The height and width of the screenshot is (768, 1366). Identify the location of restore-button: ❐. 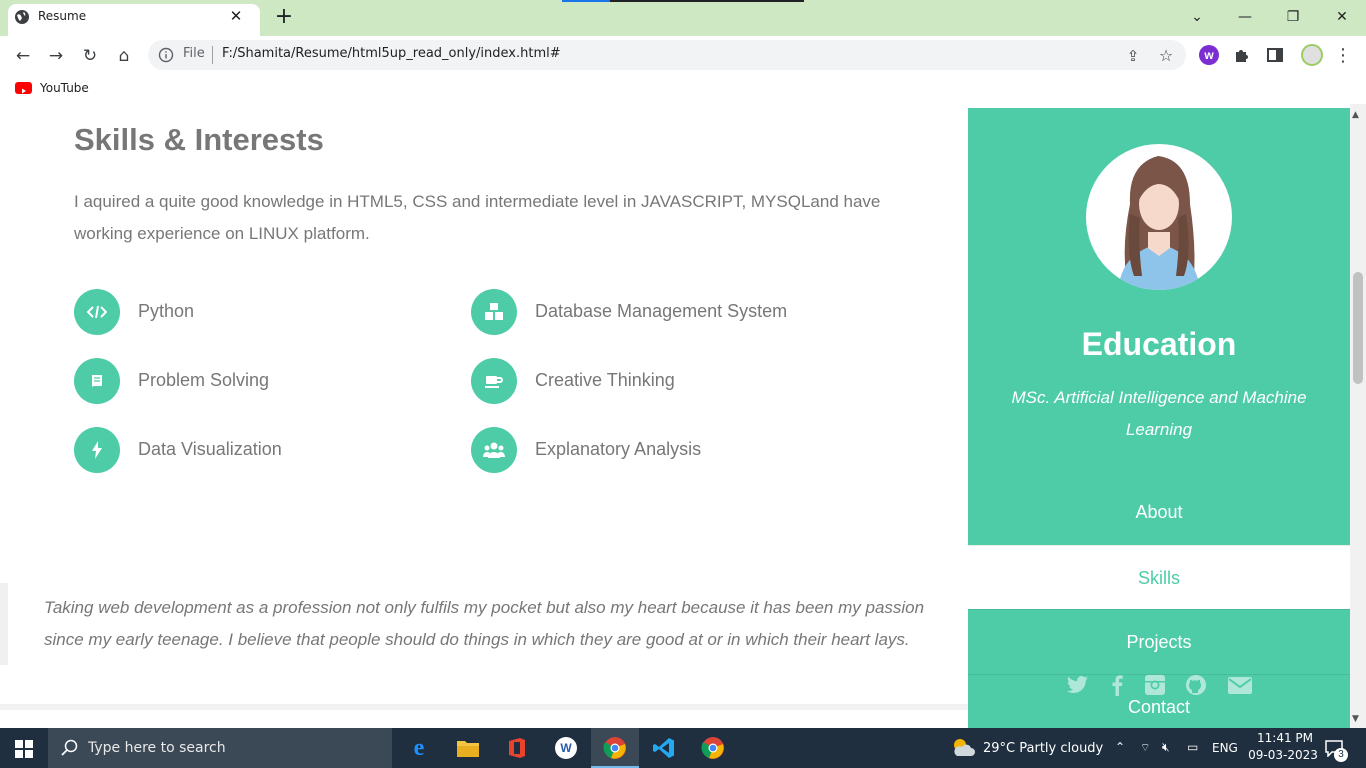
(1293, 17).